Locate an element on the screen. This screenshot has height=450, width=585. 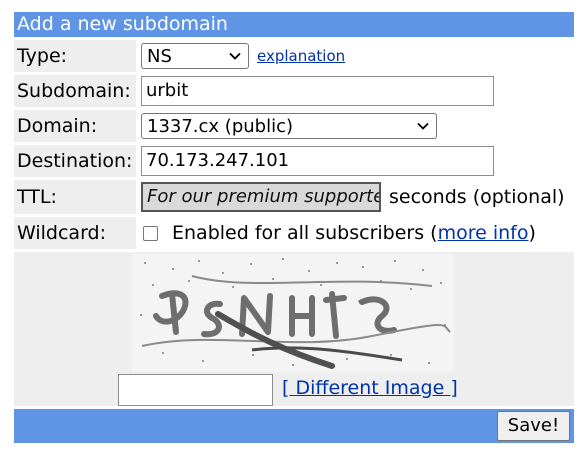
destination-row: Destination: 70.173.247.101 is located at coordinates (294, 161).